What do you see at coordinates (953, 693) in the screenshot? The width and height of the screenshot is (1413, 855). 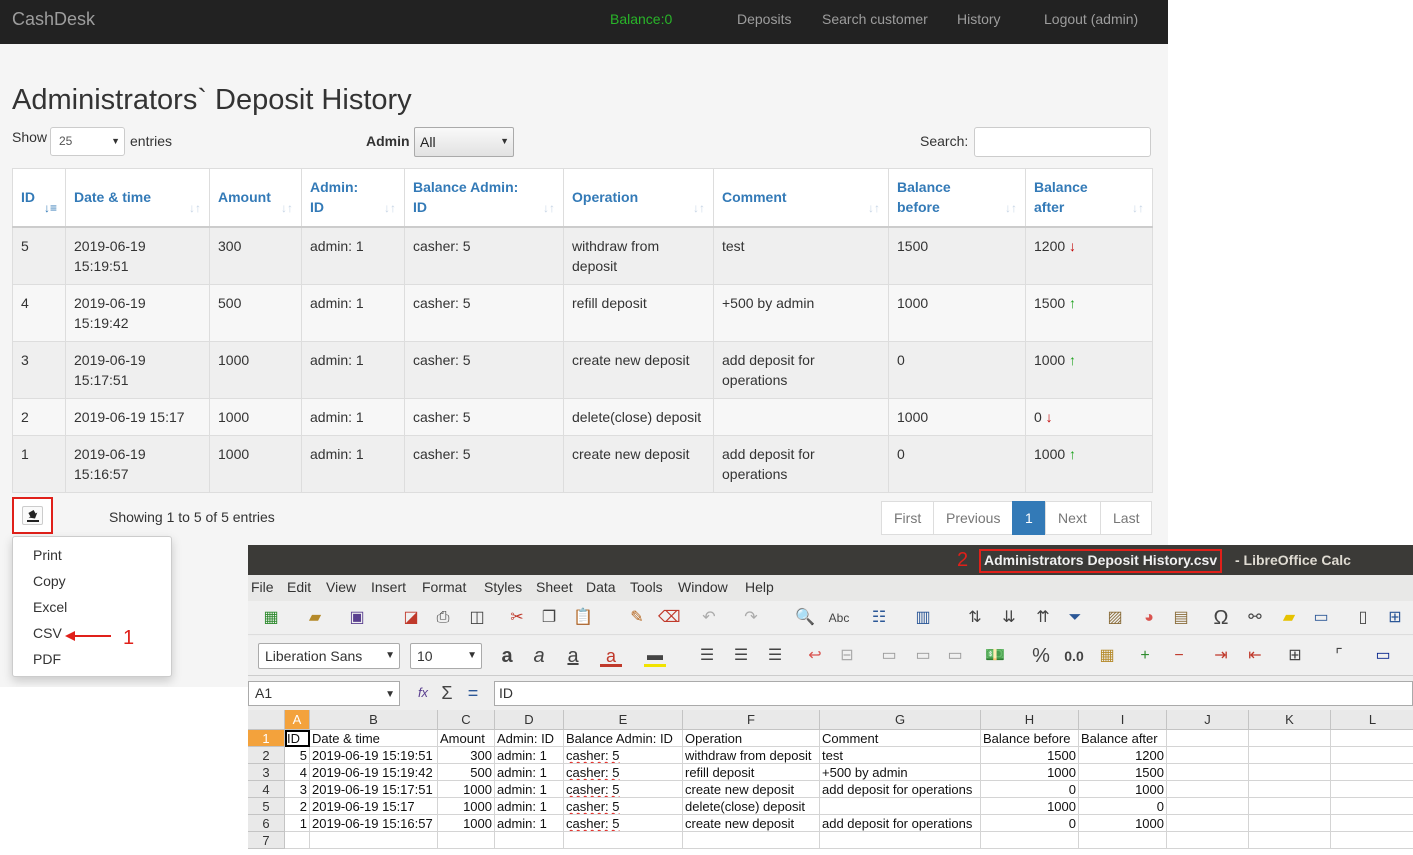 I see `formula-input: ID` at bounding box center [953, 693].